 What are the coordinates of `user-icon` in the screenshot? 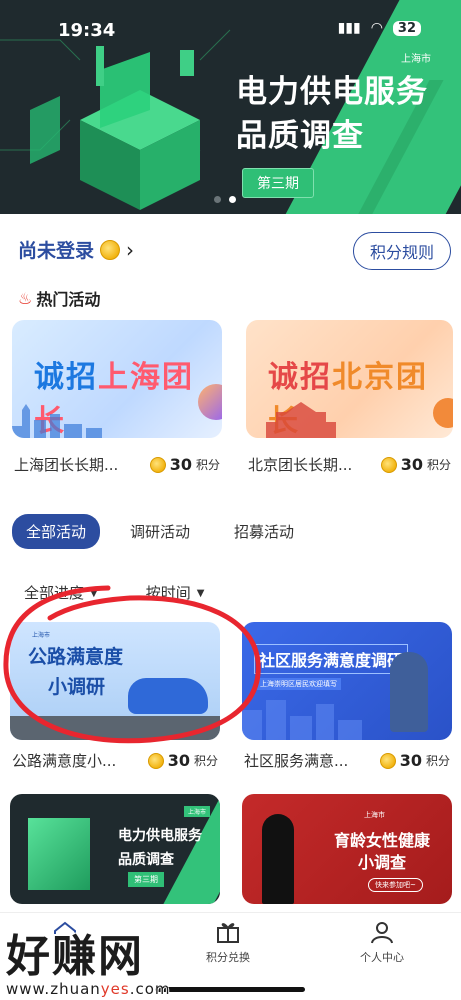 It's located at (382, 933).